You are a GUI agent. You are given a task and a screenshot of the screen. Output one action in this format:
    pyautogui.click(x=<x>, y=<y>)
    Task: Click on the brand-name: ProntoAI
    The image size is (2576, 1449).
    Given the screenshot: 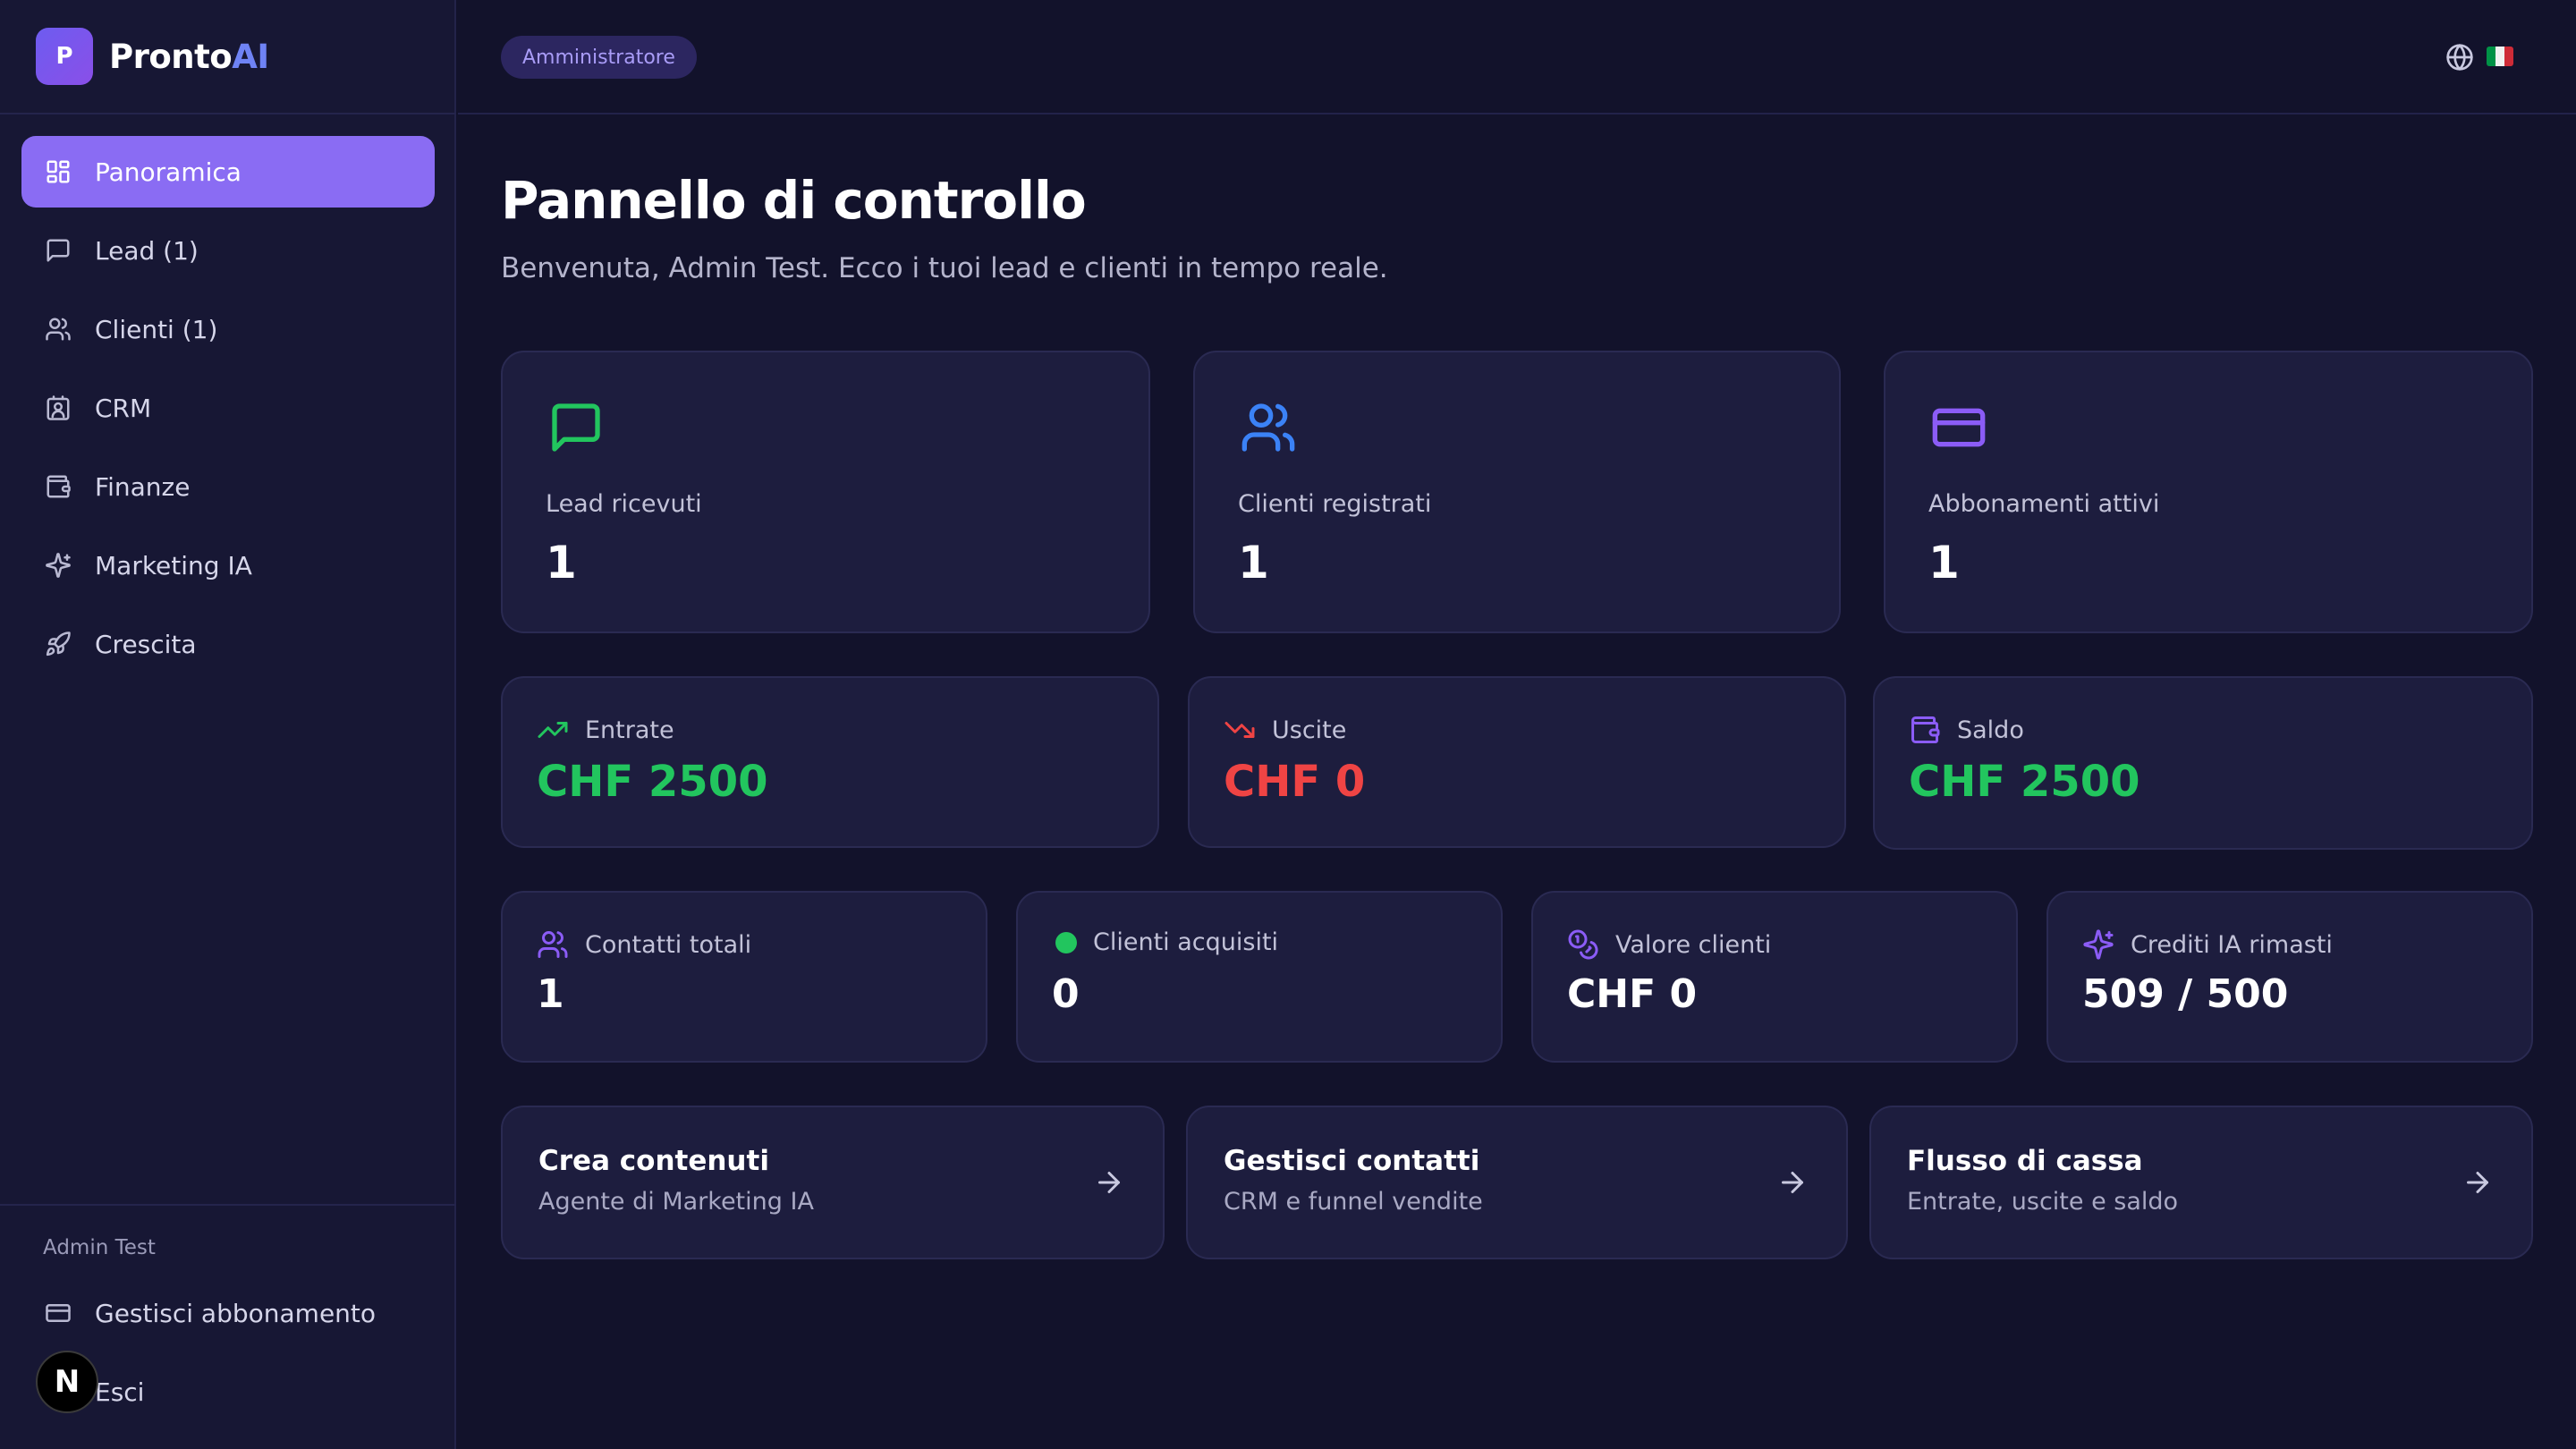 What is the action you would take?
    pyautogui.click(x=189, y=57)
    